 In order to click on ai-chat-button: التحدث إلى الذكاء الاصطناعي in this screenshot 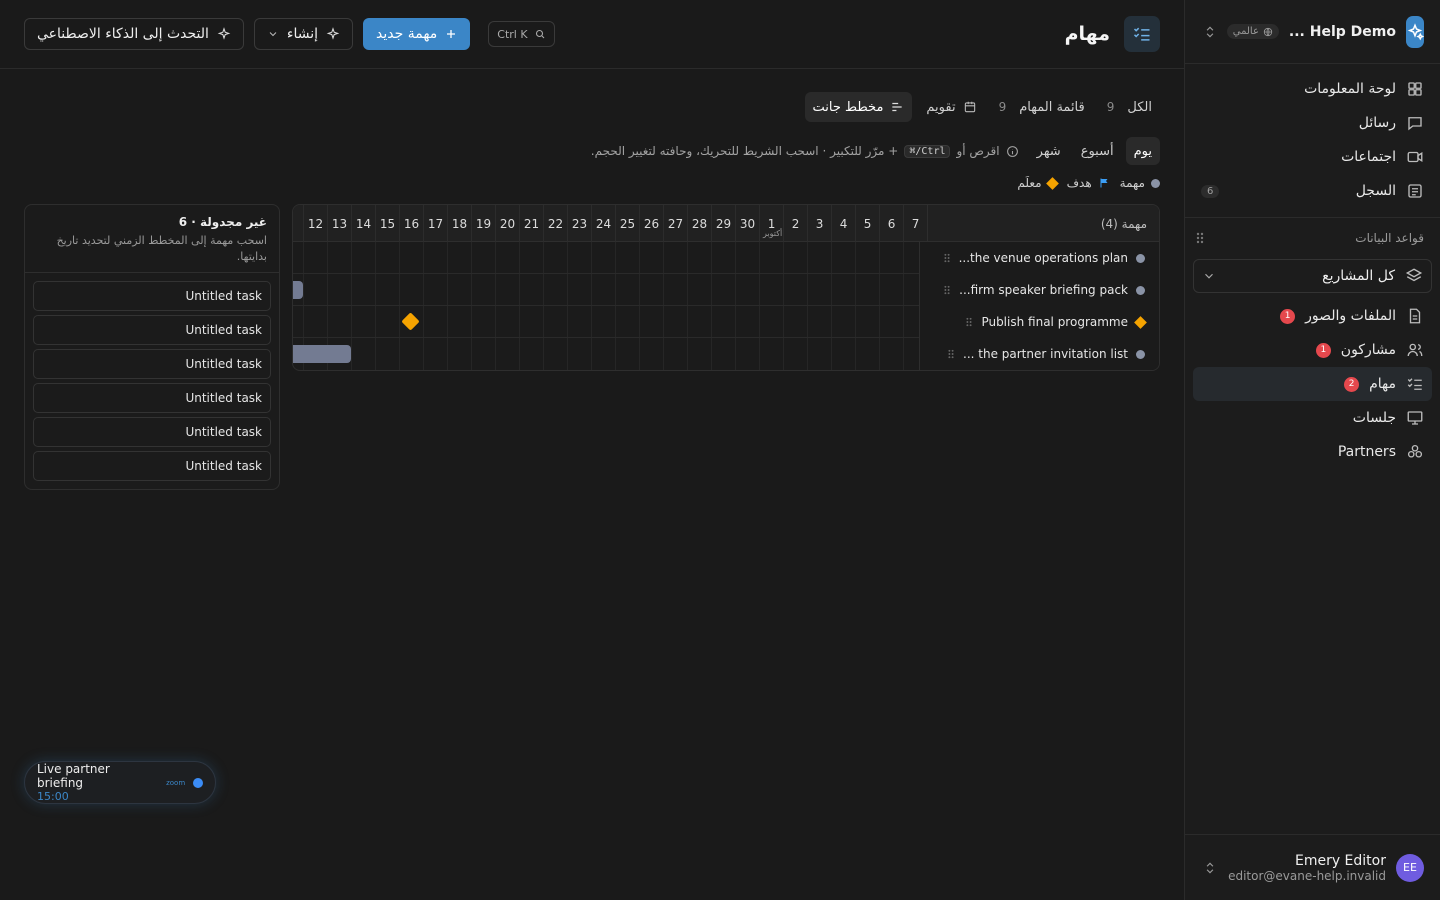, I will do `click(134, 34)`.